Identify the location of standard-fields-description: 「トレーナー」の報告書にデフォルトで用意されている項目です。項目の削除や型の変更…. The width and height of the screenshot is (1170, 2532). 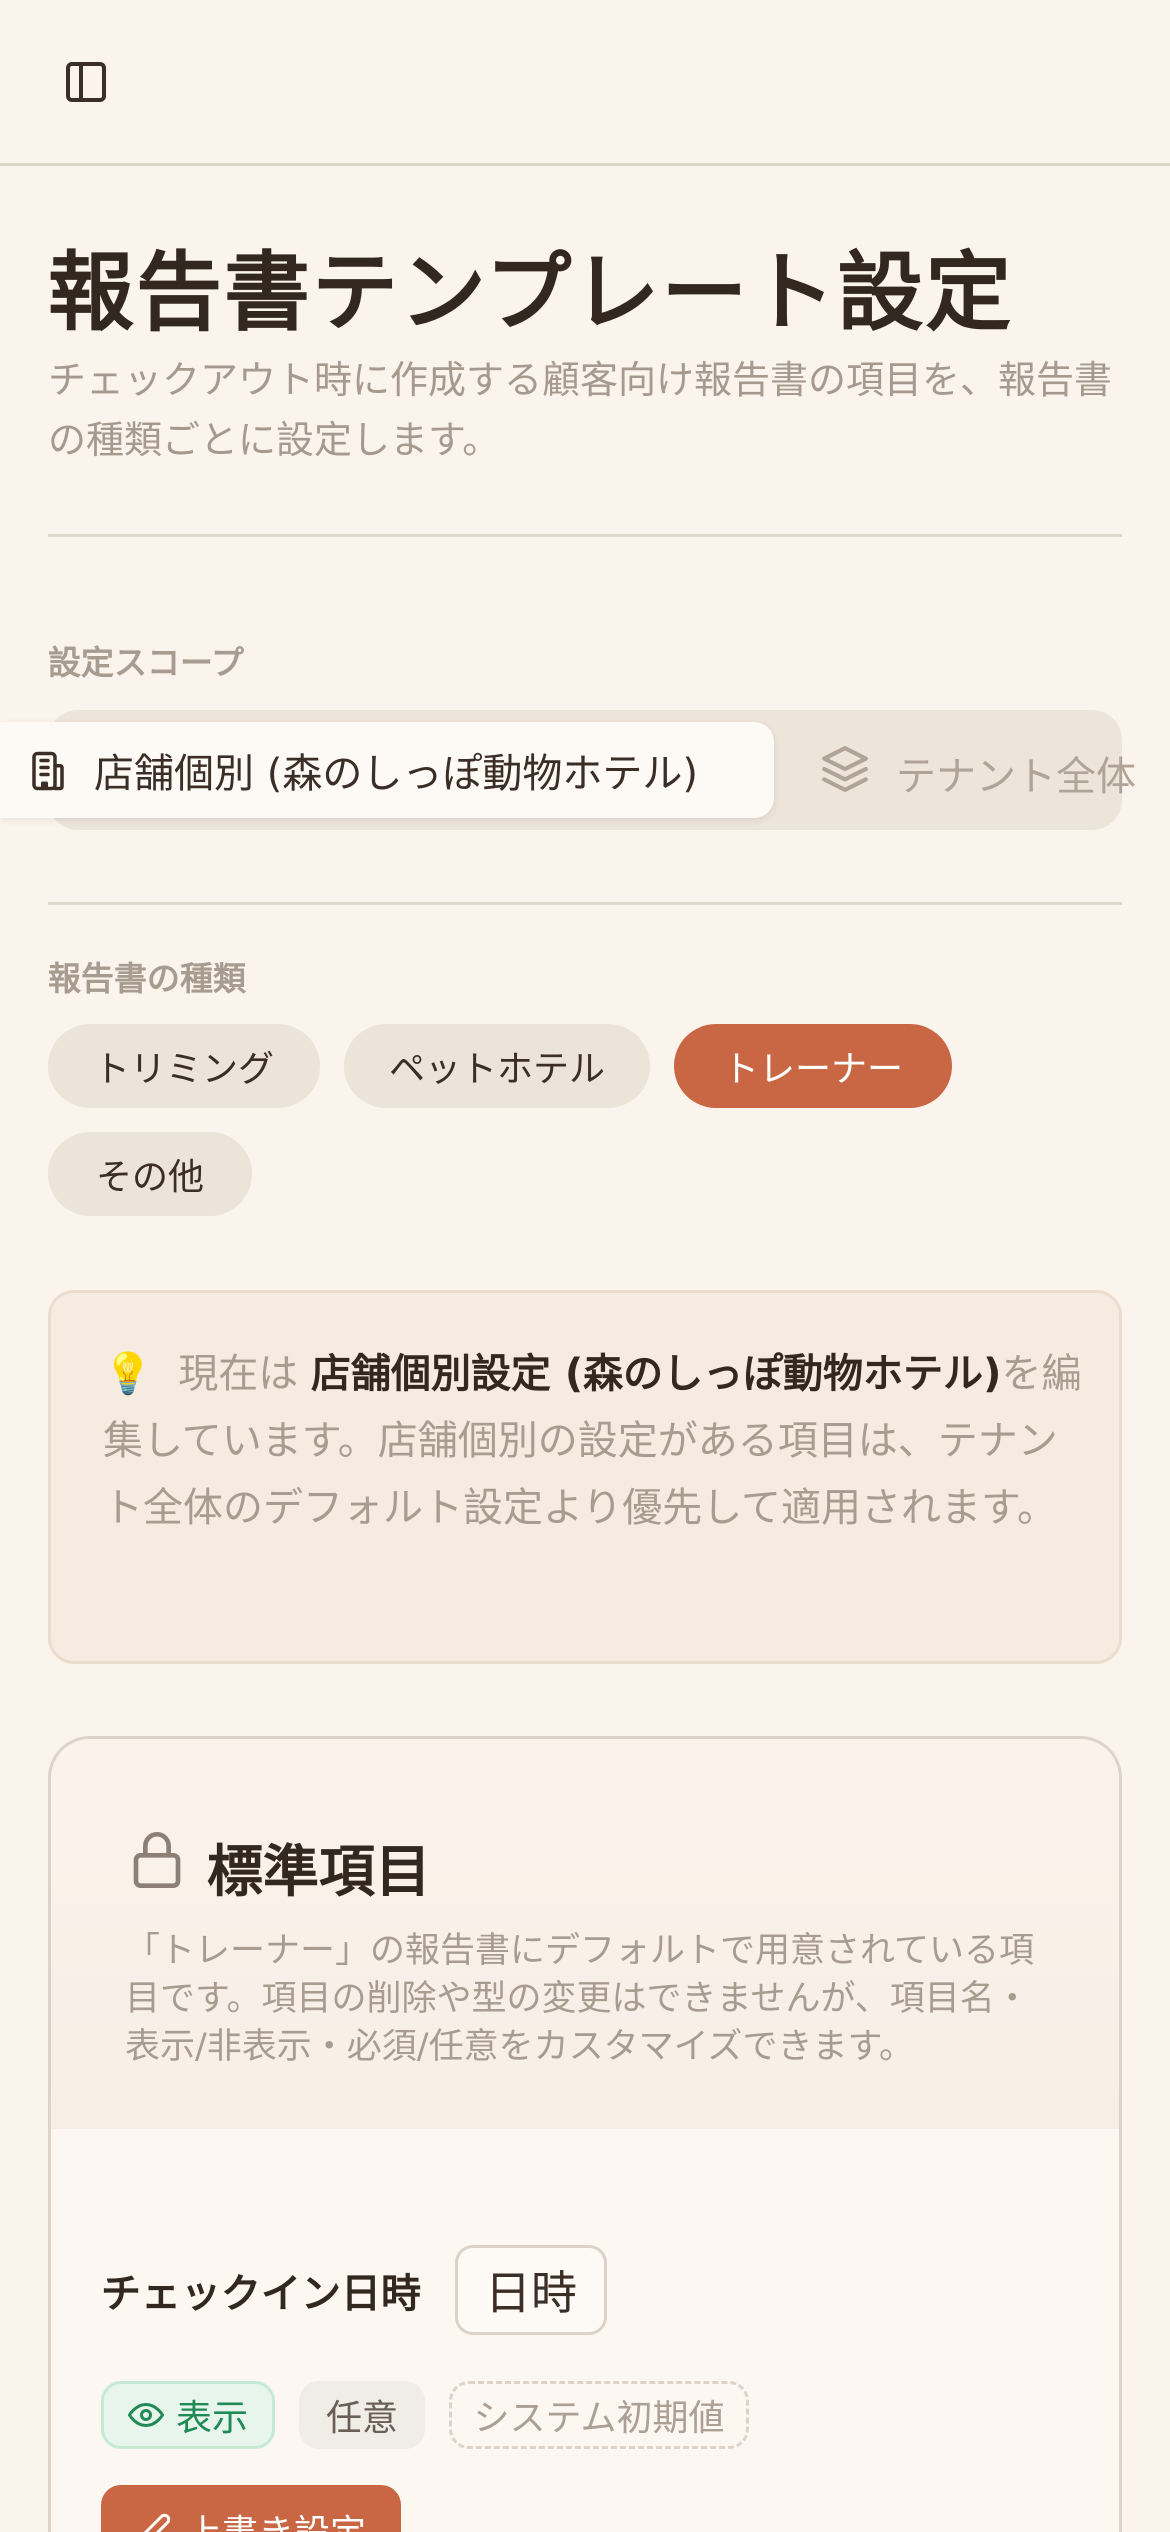
(579, 1999).